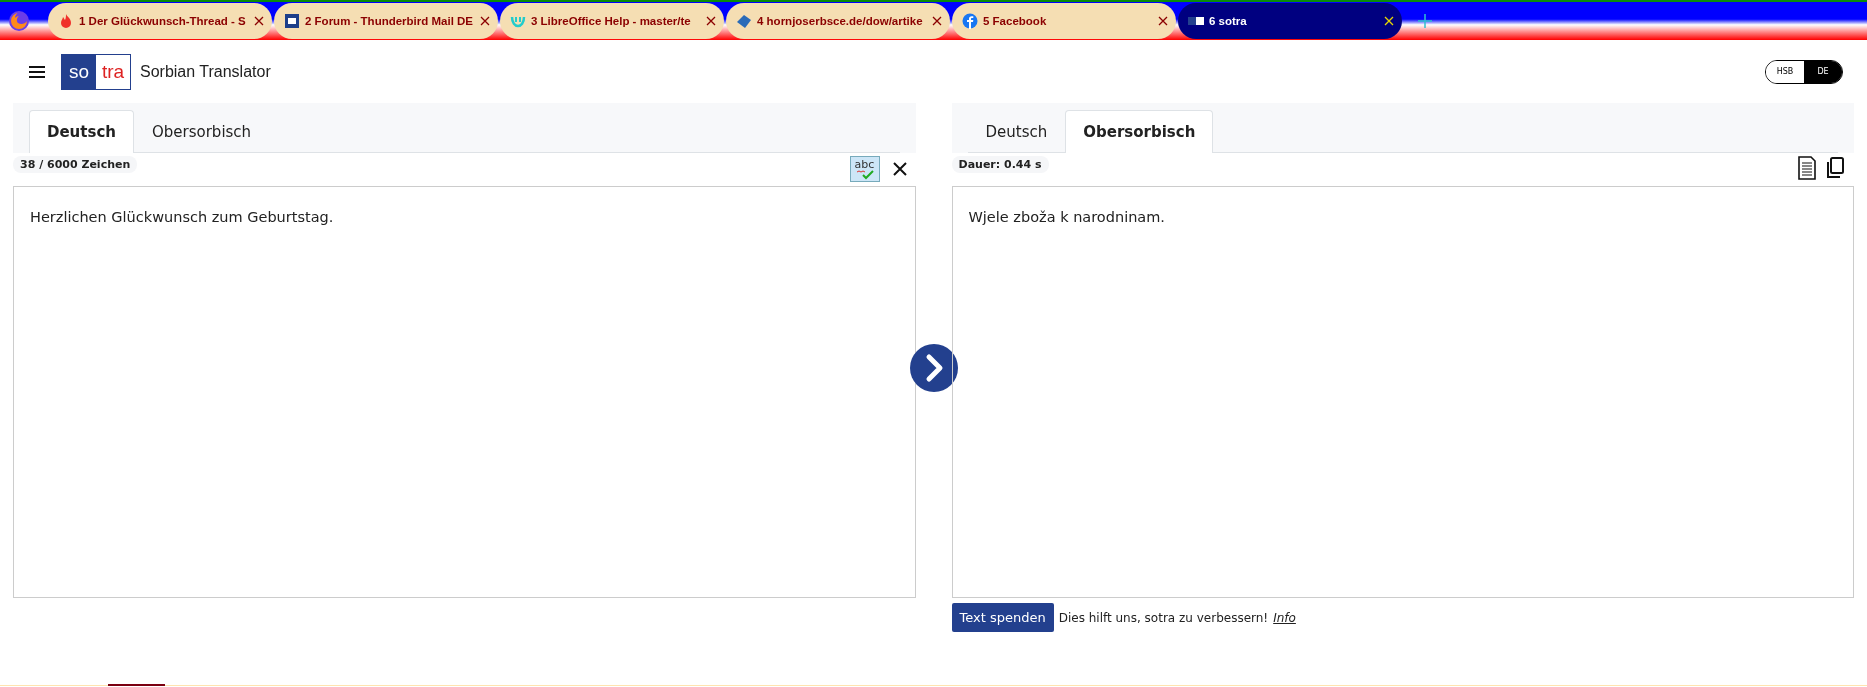 Image resolution: width=1867 pixels, height=687 pixels. Describe the element at coordinates (612, 21) in the screenshot. I see `browser-tab: 3 LibreOffice Help - master/te` at that location.